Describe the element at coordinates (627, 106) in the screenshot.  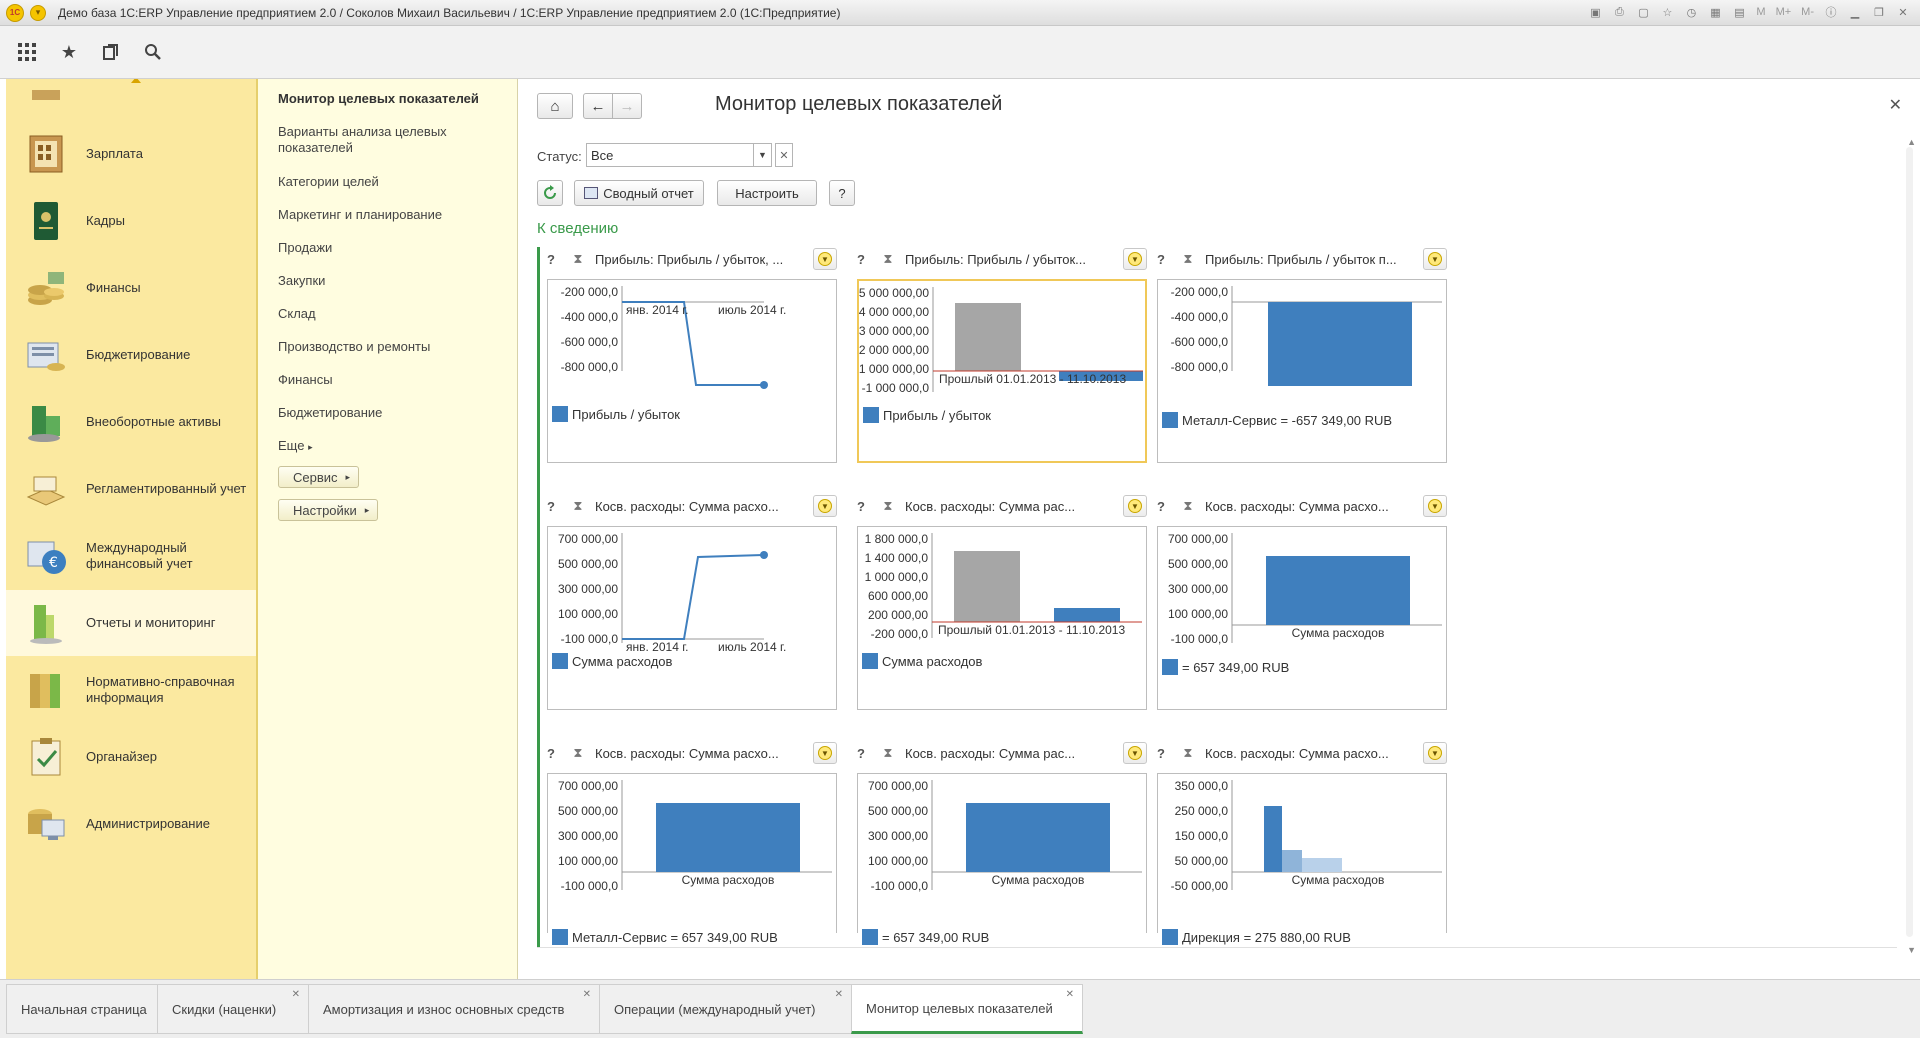
I see `forward-button: →` at that location.